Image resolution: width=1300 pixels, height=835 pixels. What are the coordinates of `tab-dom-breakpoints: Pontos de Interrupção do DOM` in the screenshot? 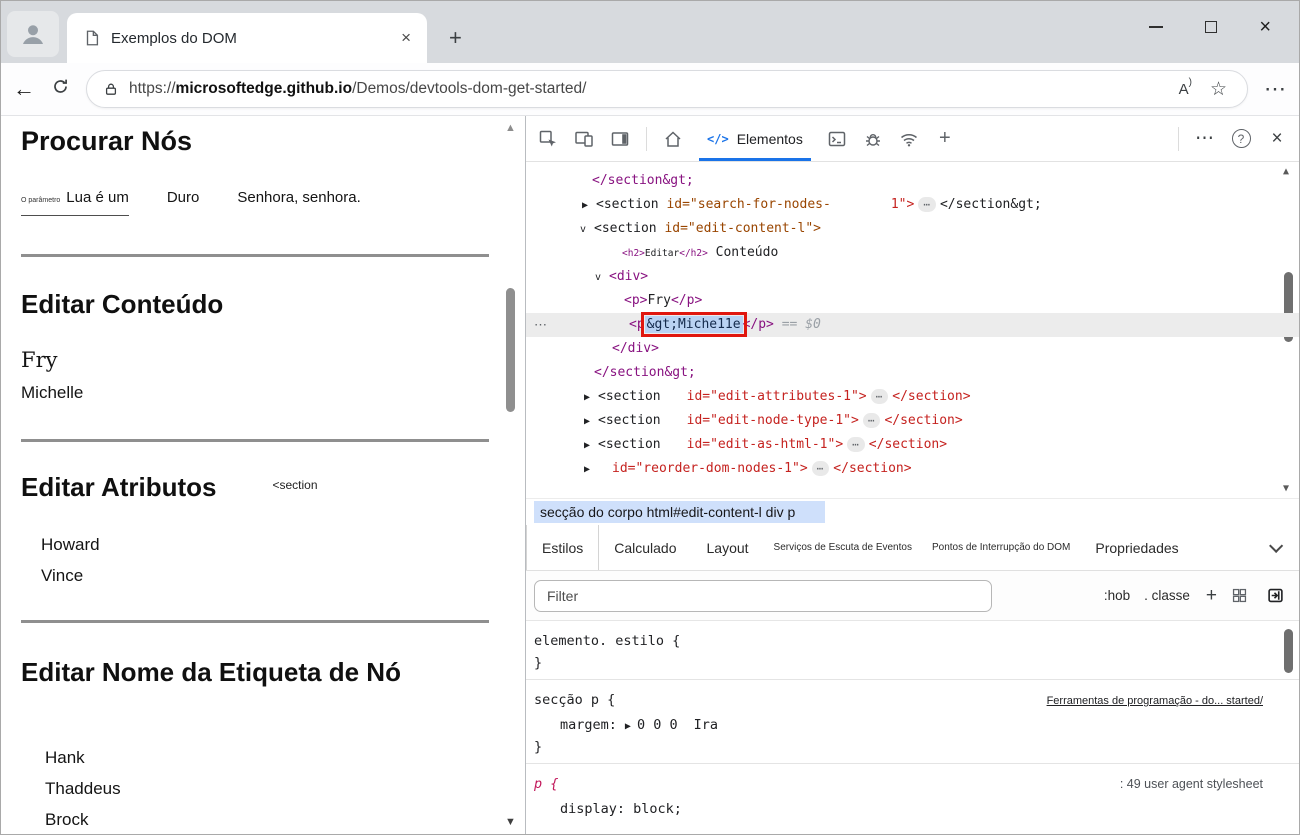 It's located at (1001, 547).